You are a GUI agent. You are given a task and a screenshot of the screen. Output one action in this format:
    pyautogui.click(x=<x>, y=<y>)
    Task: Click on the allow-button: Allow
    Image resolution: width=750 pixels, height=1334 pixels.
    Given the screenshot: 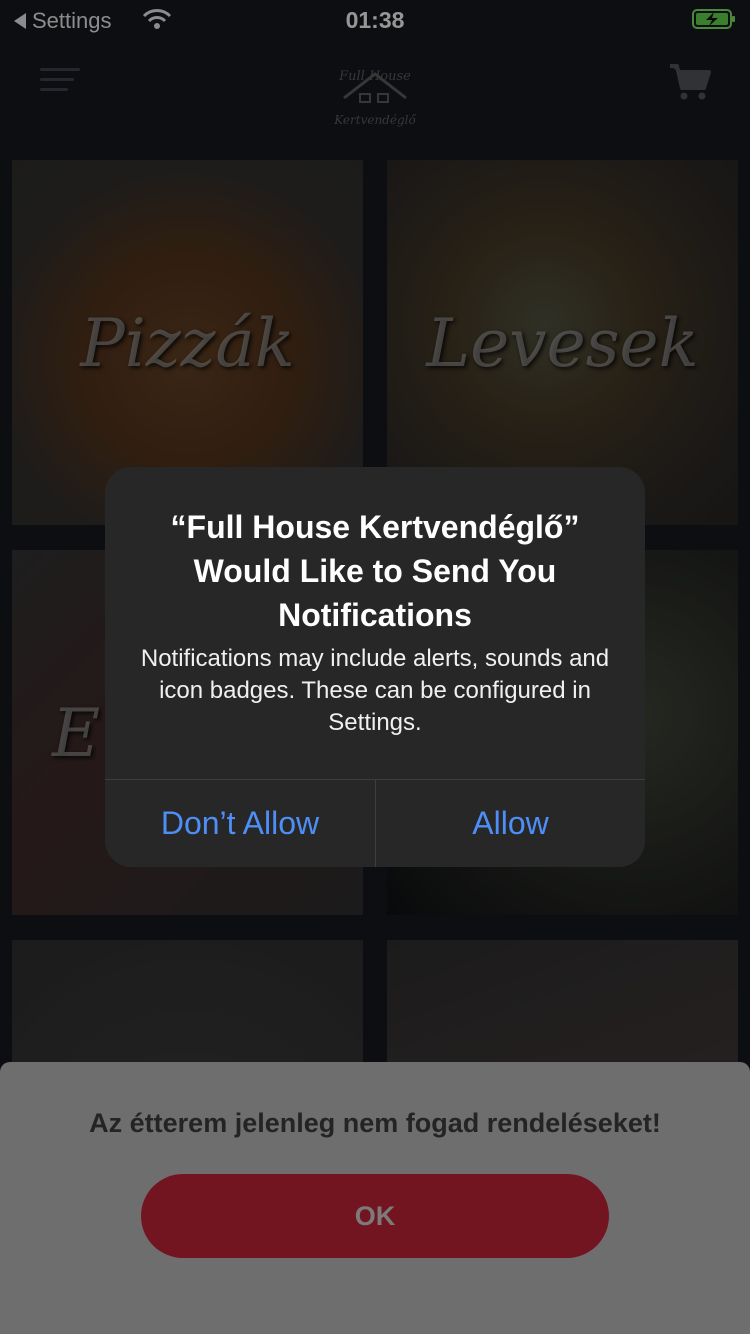 What is the action you would take?
    pyautogui.click(x=510, y=823)
    